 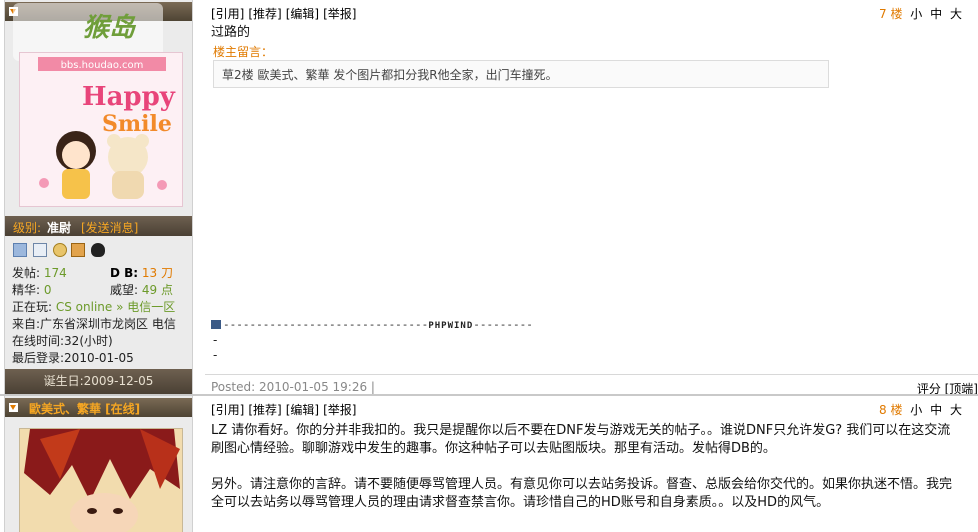 I want to click on signature-dashes: -------------------------------, so click(x=326, y=324).